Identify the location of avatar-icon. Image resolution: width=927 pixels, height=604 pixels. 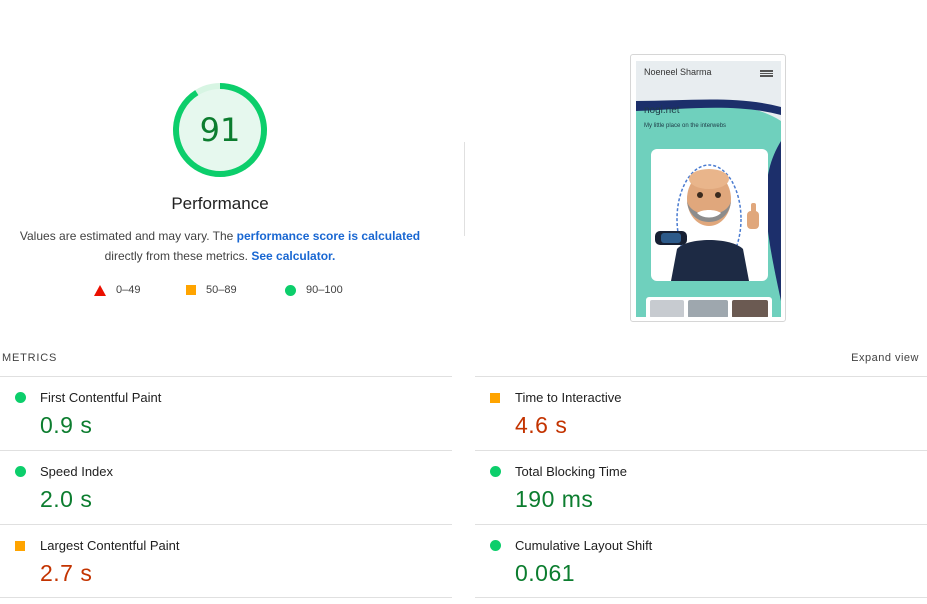
(707, 222).